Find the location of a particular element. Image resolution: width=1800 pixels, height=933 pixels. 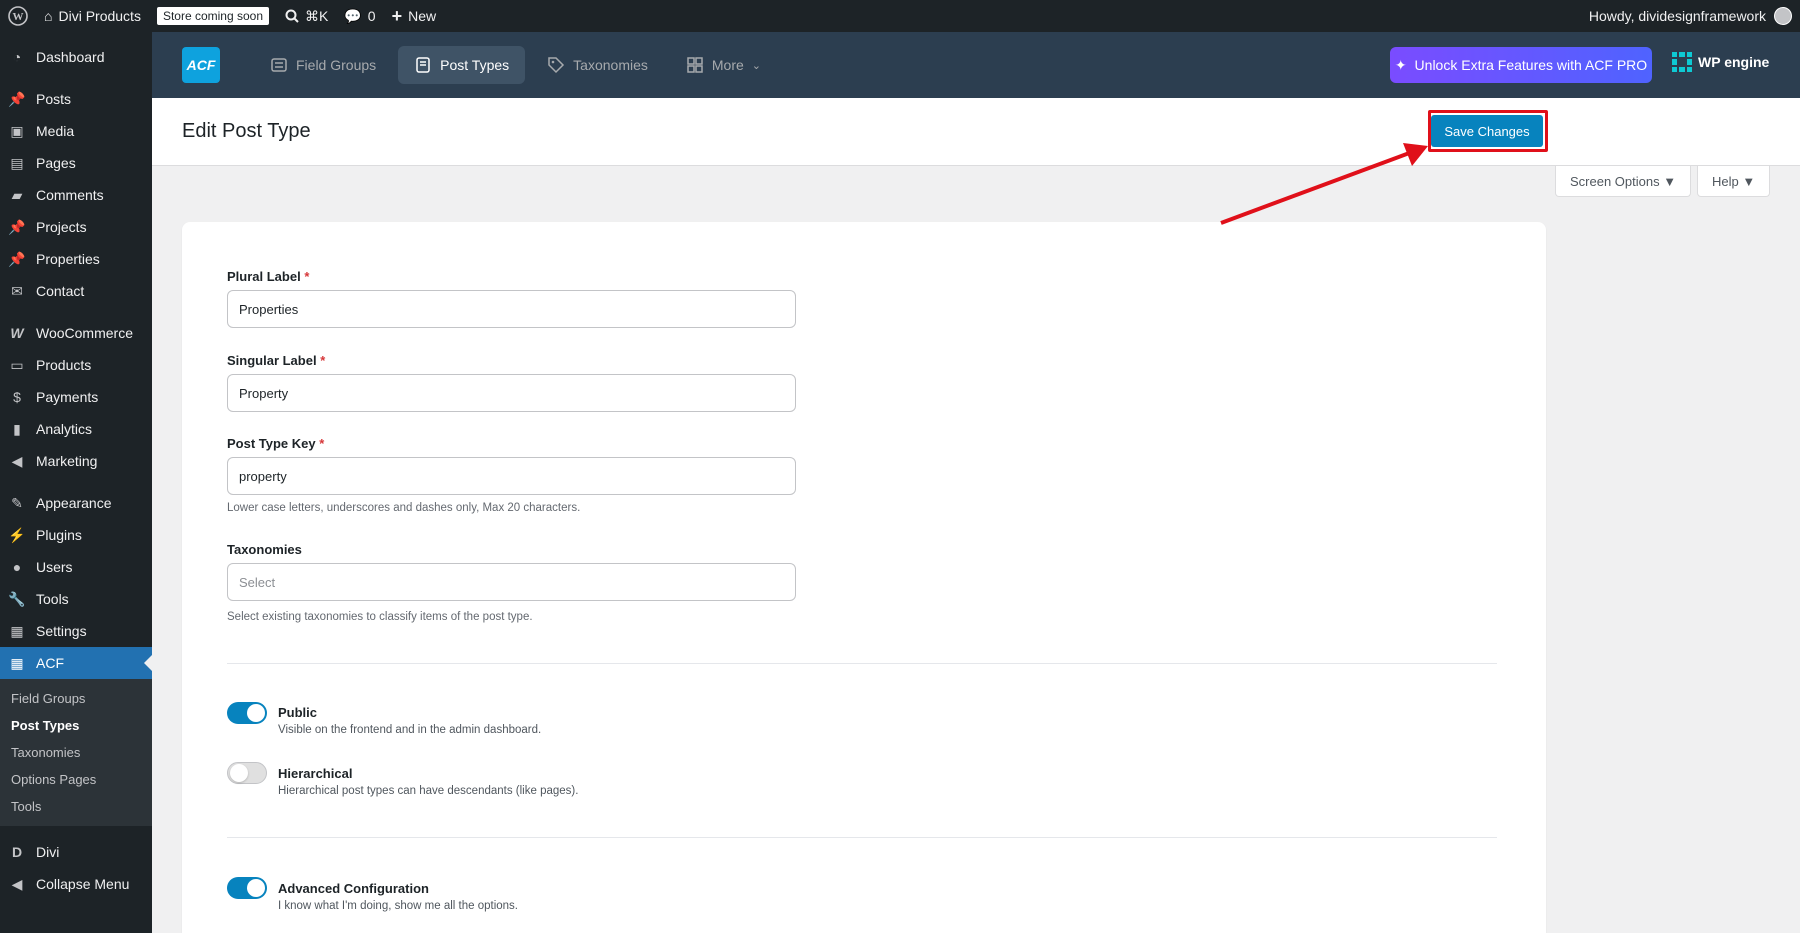

shortcut-label: ⌘K is located at coordinates (317, 15).